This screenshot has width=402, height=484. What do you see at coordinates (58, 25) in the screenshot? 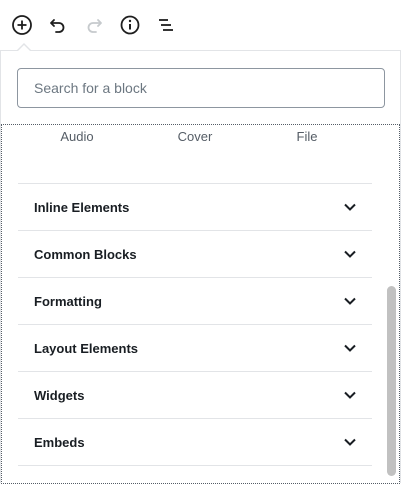
I see `undo-icon` at bounding box center [58, 25].